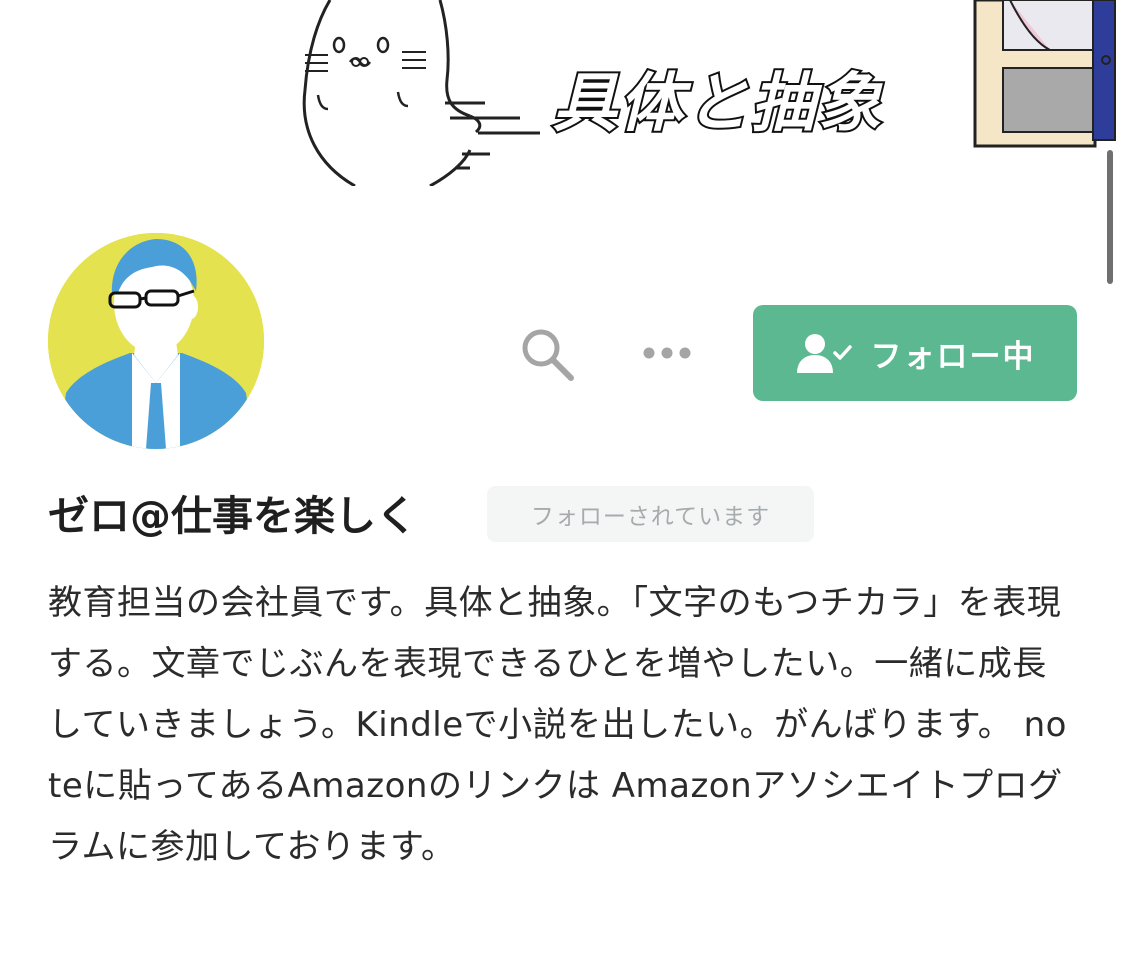 The height and width of the screenshot is (954, 1123). I want to click on search-icon, so click(548, 355).